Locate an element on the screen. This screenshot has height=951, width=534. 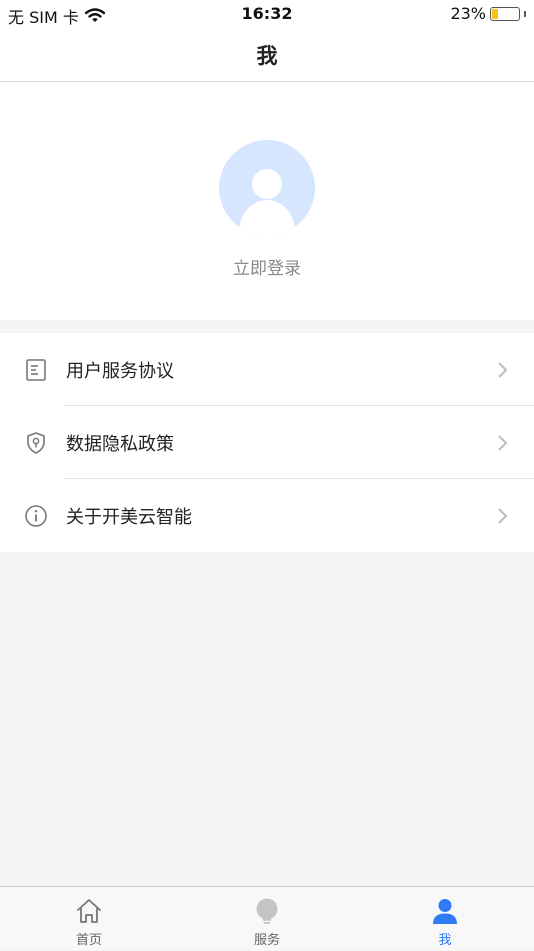
tab-services: 服务 is located at coordinates (267, 919).